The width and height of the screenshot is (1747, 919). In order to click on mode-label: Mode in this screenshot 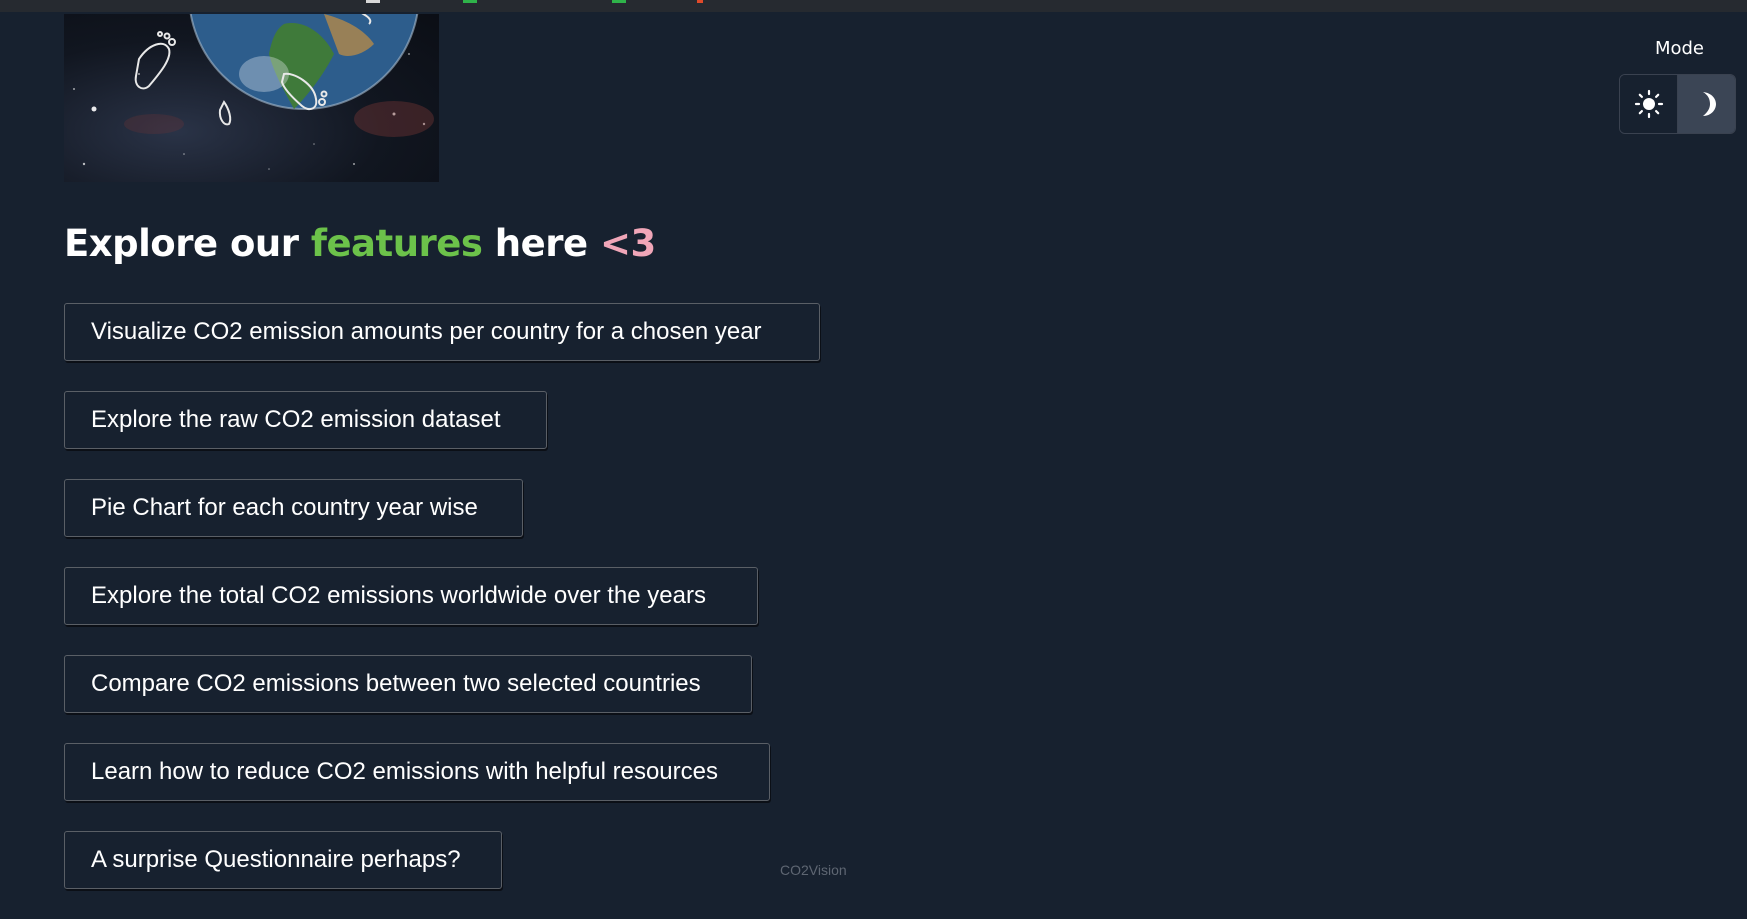, I will do `click(1679, 48)`.